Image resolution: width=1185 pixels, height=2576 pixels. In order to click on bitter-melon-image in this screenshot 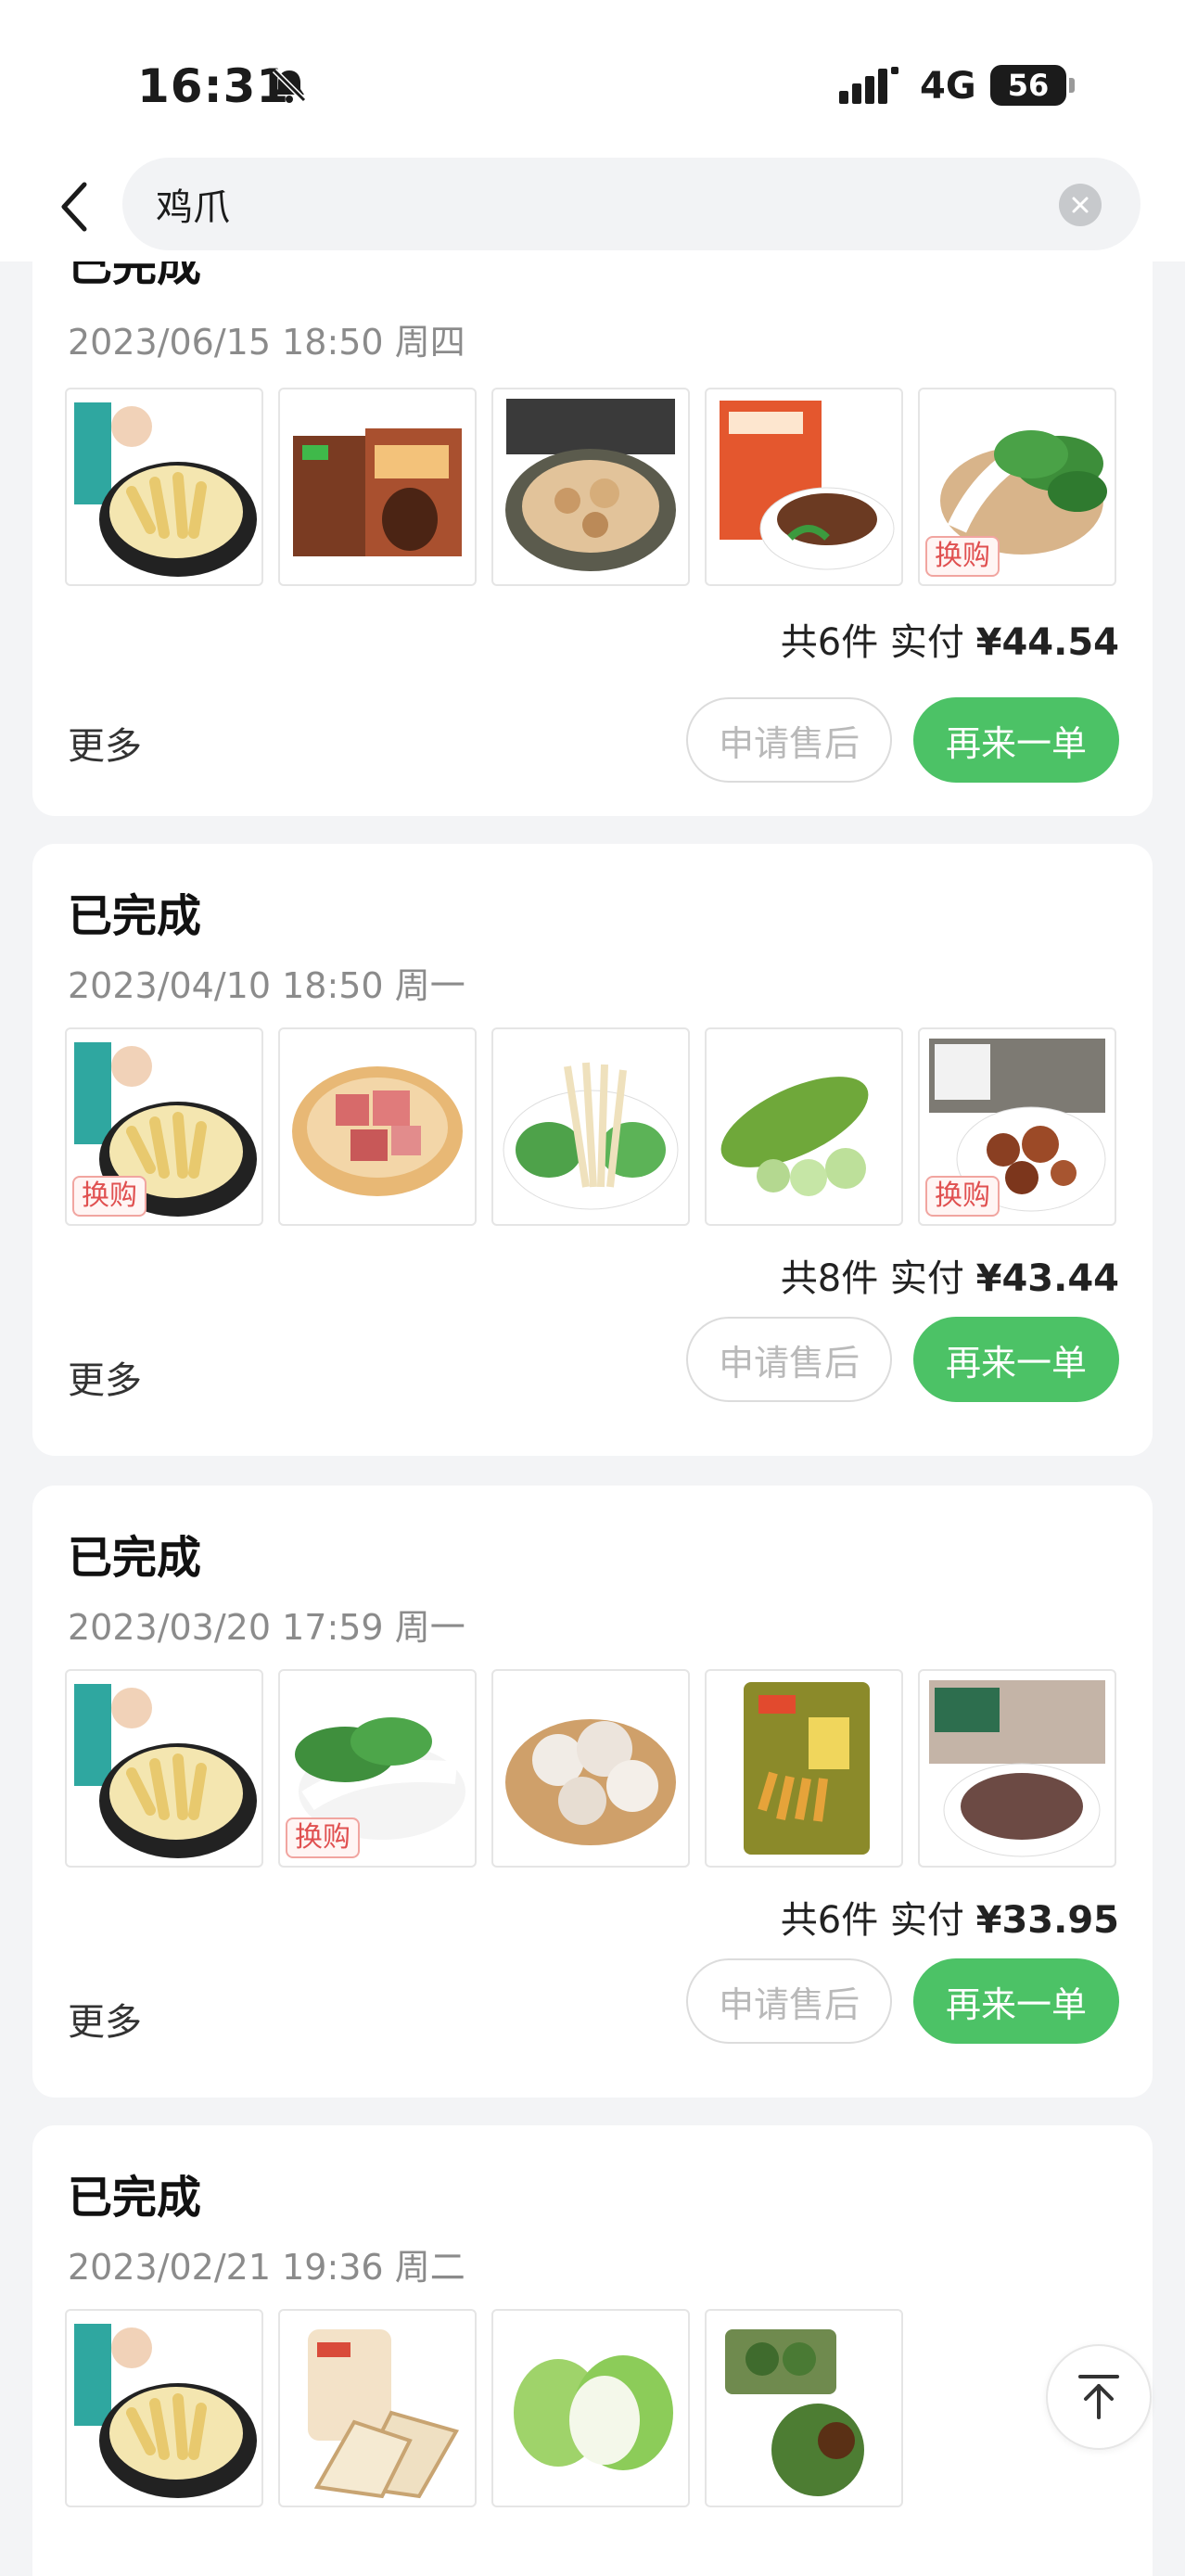, I will do `click(794, 1136)`.